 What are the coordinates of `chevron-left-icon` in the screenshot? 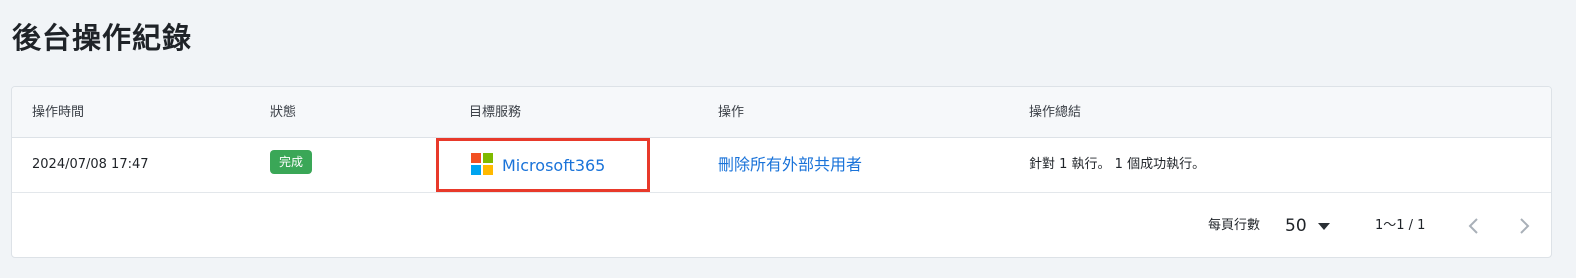 It's located at (1473, 226).